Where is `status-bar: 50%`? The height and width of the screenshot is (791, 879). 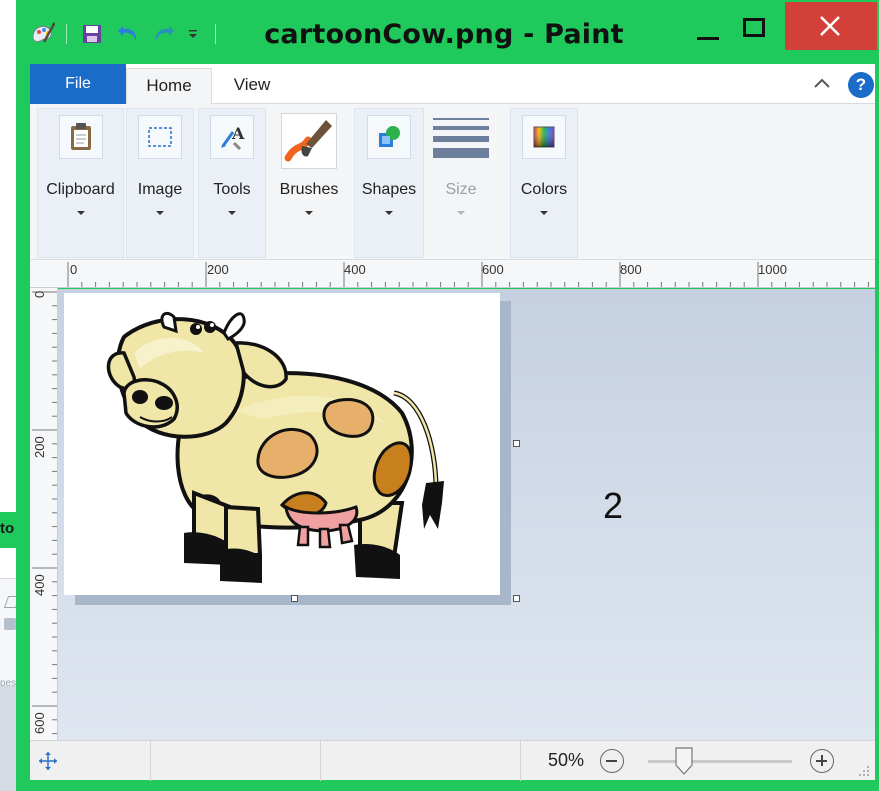 status-bar: 50% is located at coordinates (452, 760).